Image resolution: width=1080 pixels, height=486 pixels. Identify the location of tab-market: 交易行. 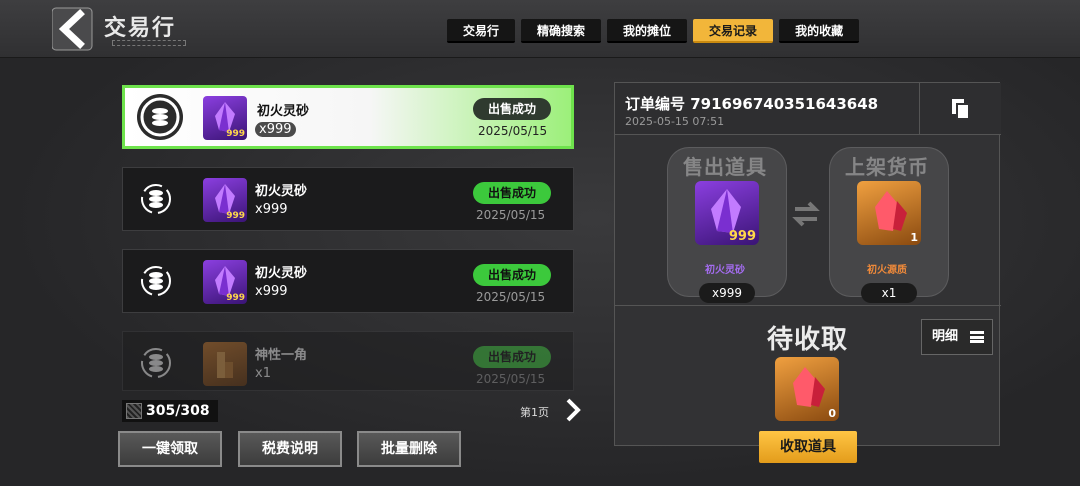
(481, 31).